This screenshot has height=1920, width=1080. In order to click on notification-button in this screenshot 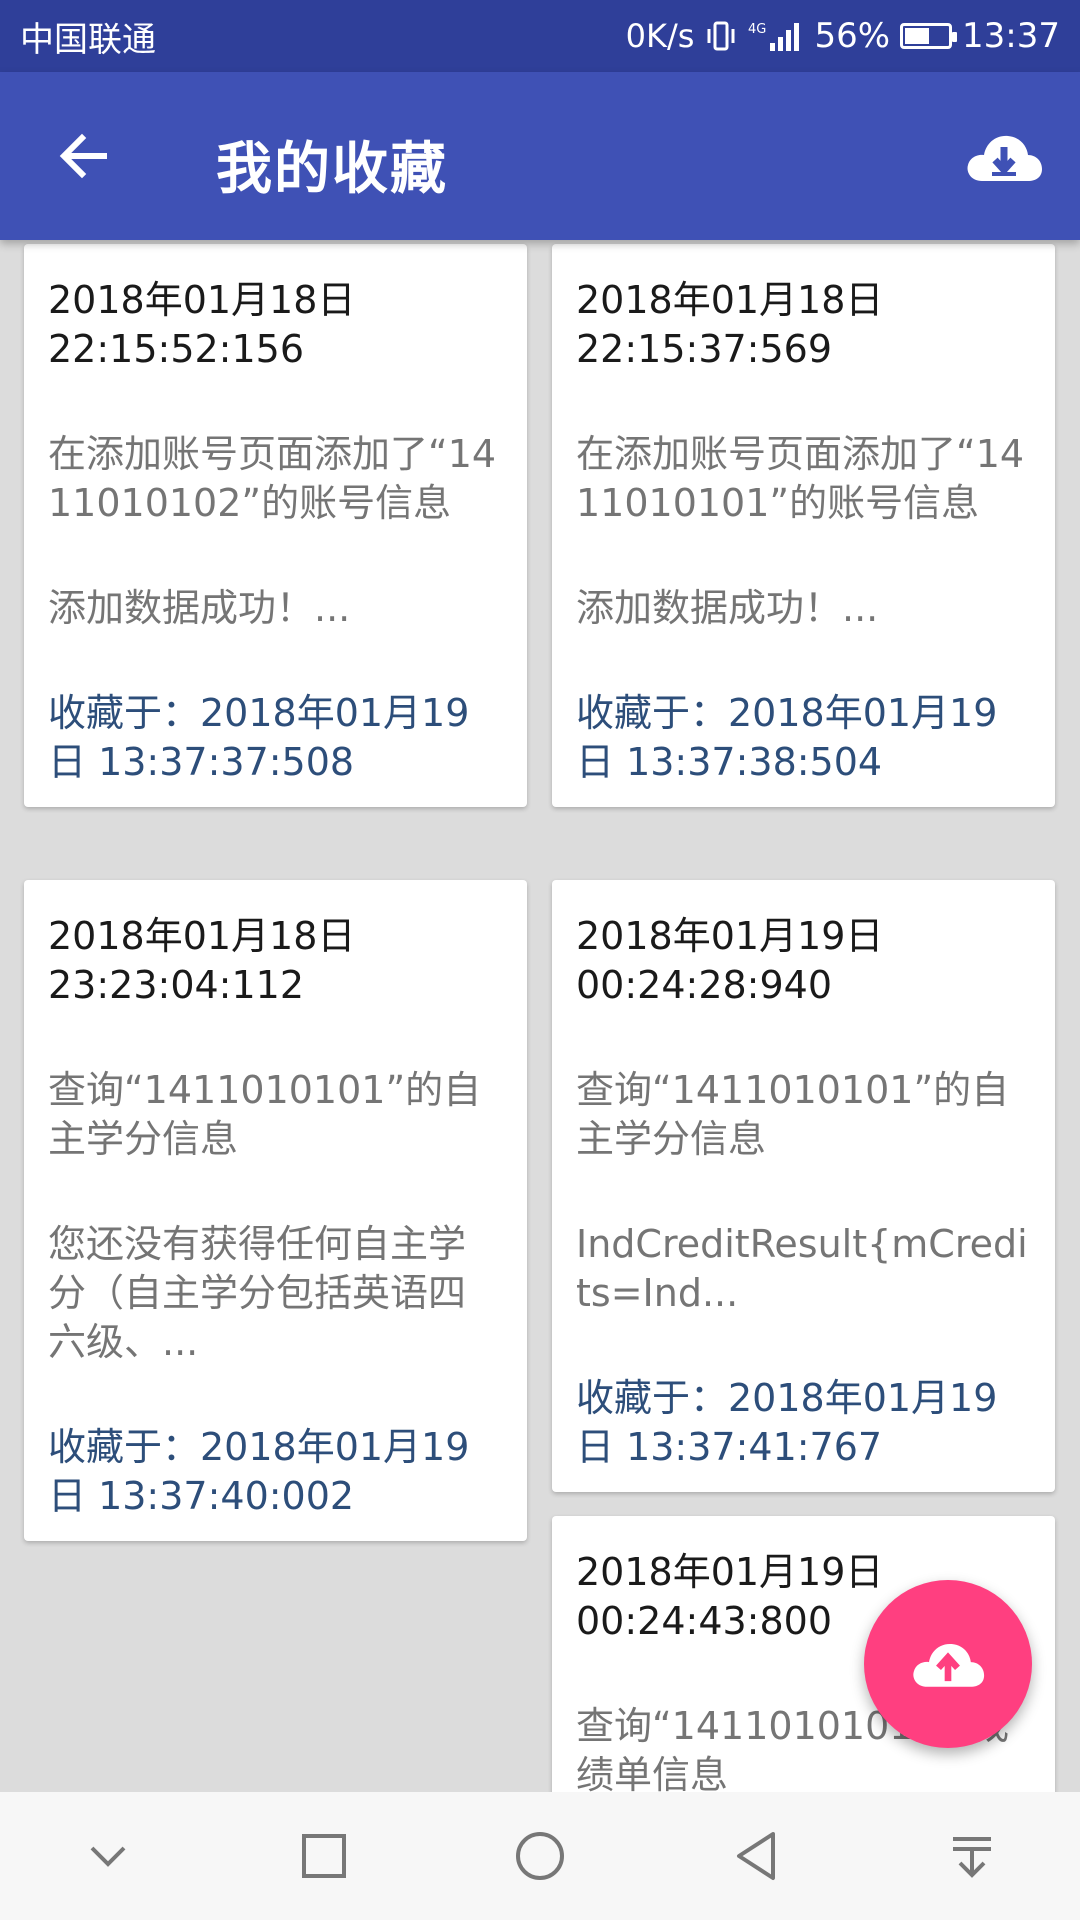, I will do `click(972, 1856)`.